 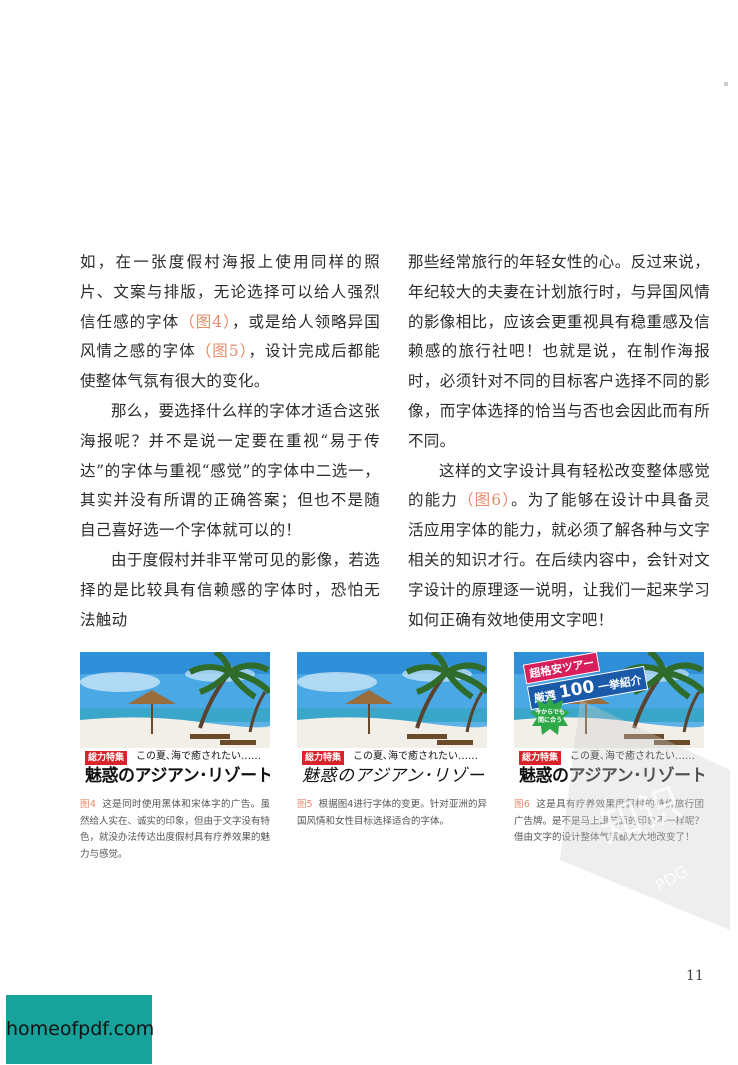 I want to click on figure-reference: （图5）, so click(x=222, y=351).